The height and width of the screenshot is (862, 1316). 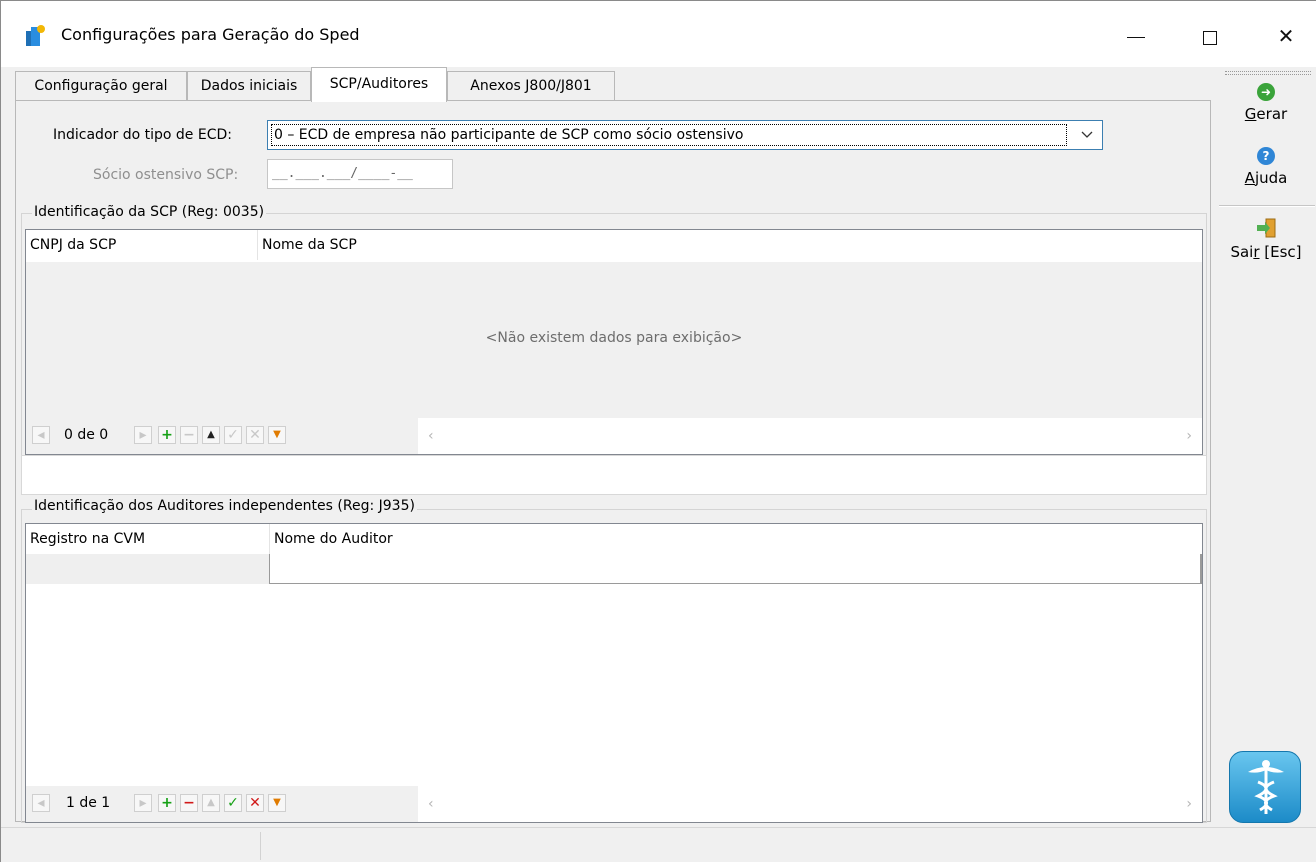 What do you see at coordinates (379, 84) in the screenshot?
I see `tab-scp-auditores: SCP/Auditores` at bounding box center [379, 84].